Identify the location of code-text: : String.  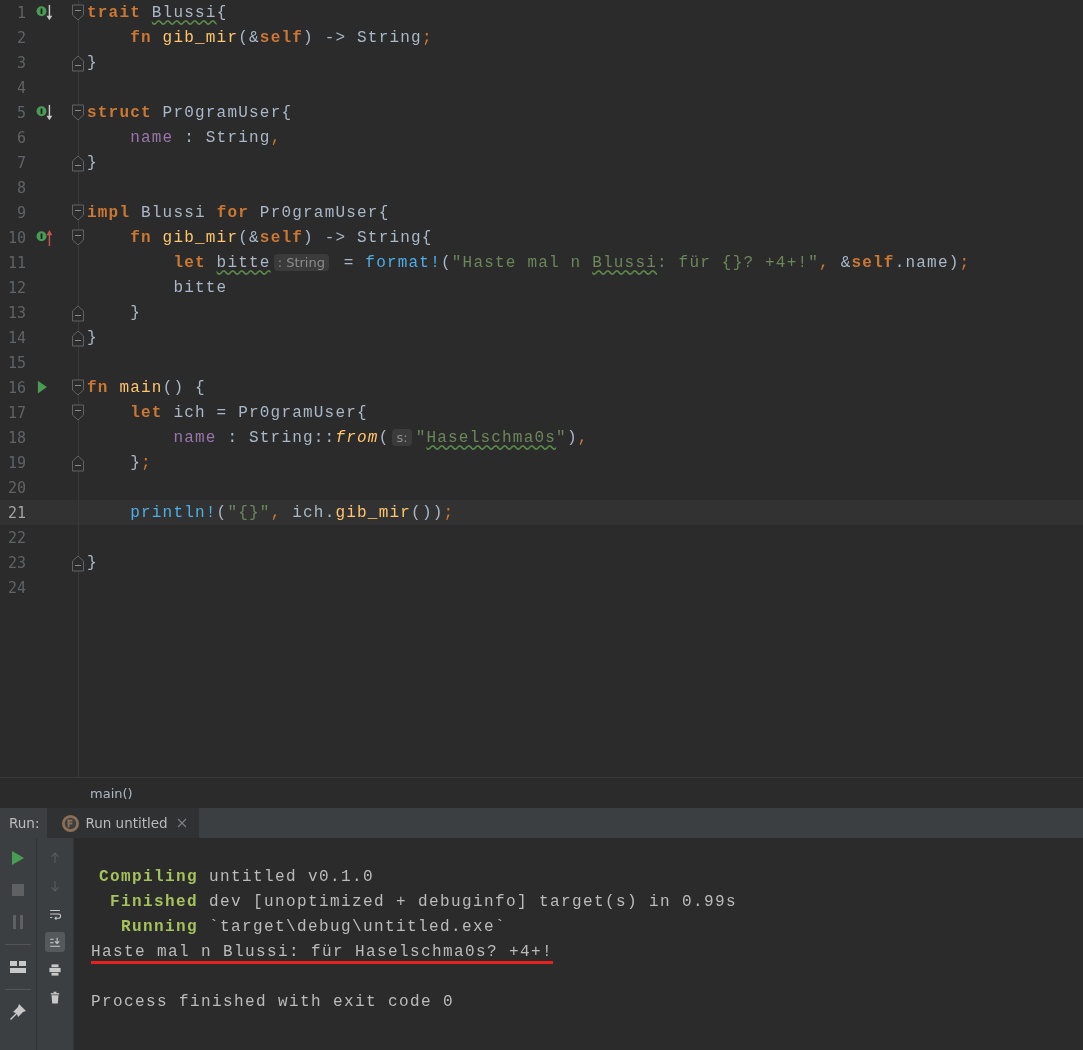
(227, 137).